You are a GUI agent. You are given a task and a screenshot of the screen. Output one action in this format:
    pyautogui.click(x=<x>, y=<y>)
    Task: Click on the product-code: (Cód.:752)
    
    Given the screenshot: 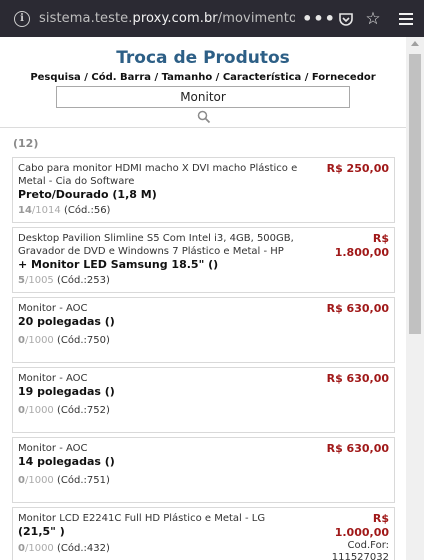 What is the action you would take?
    pyautogui.click(x=83, y=410)
    